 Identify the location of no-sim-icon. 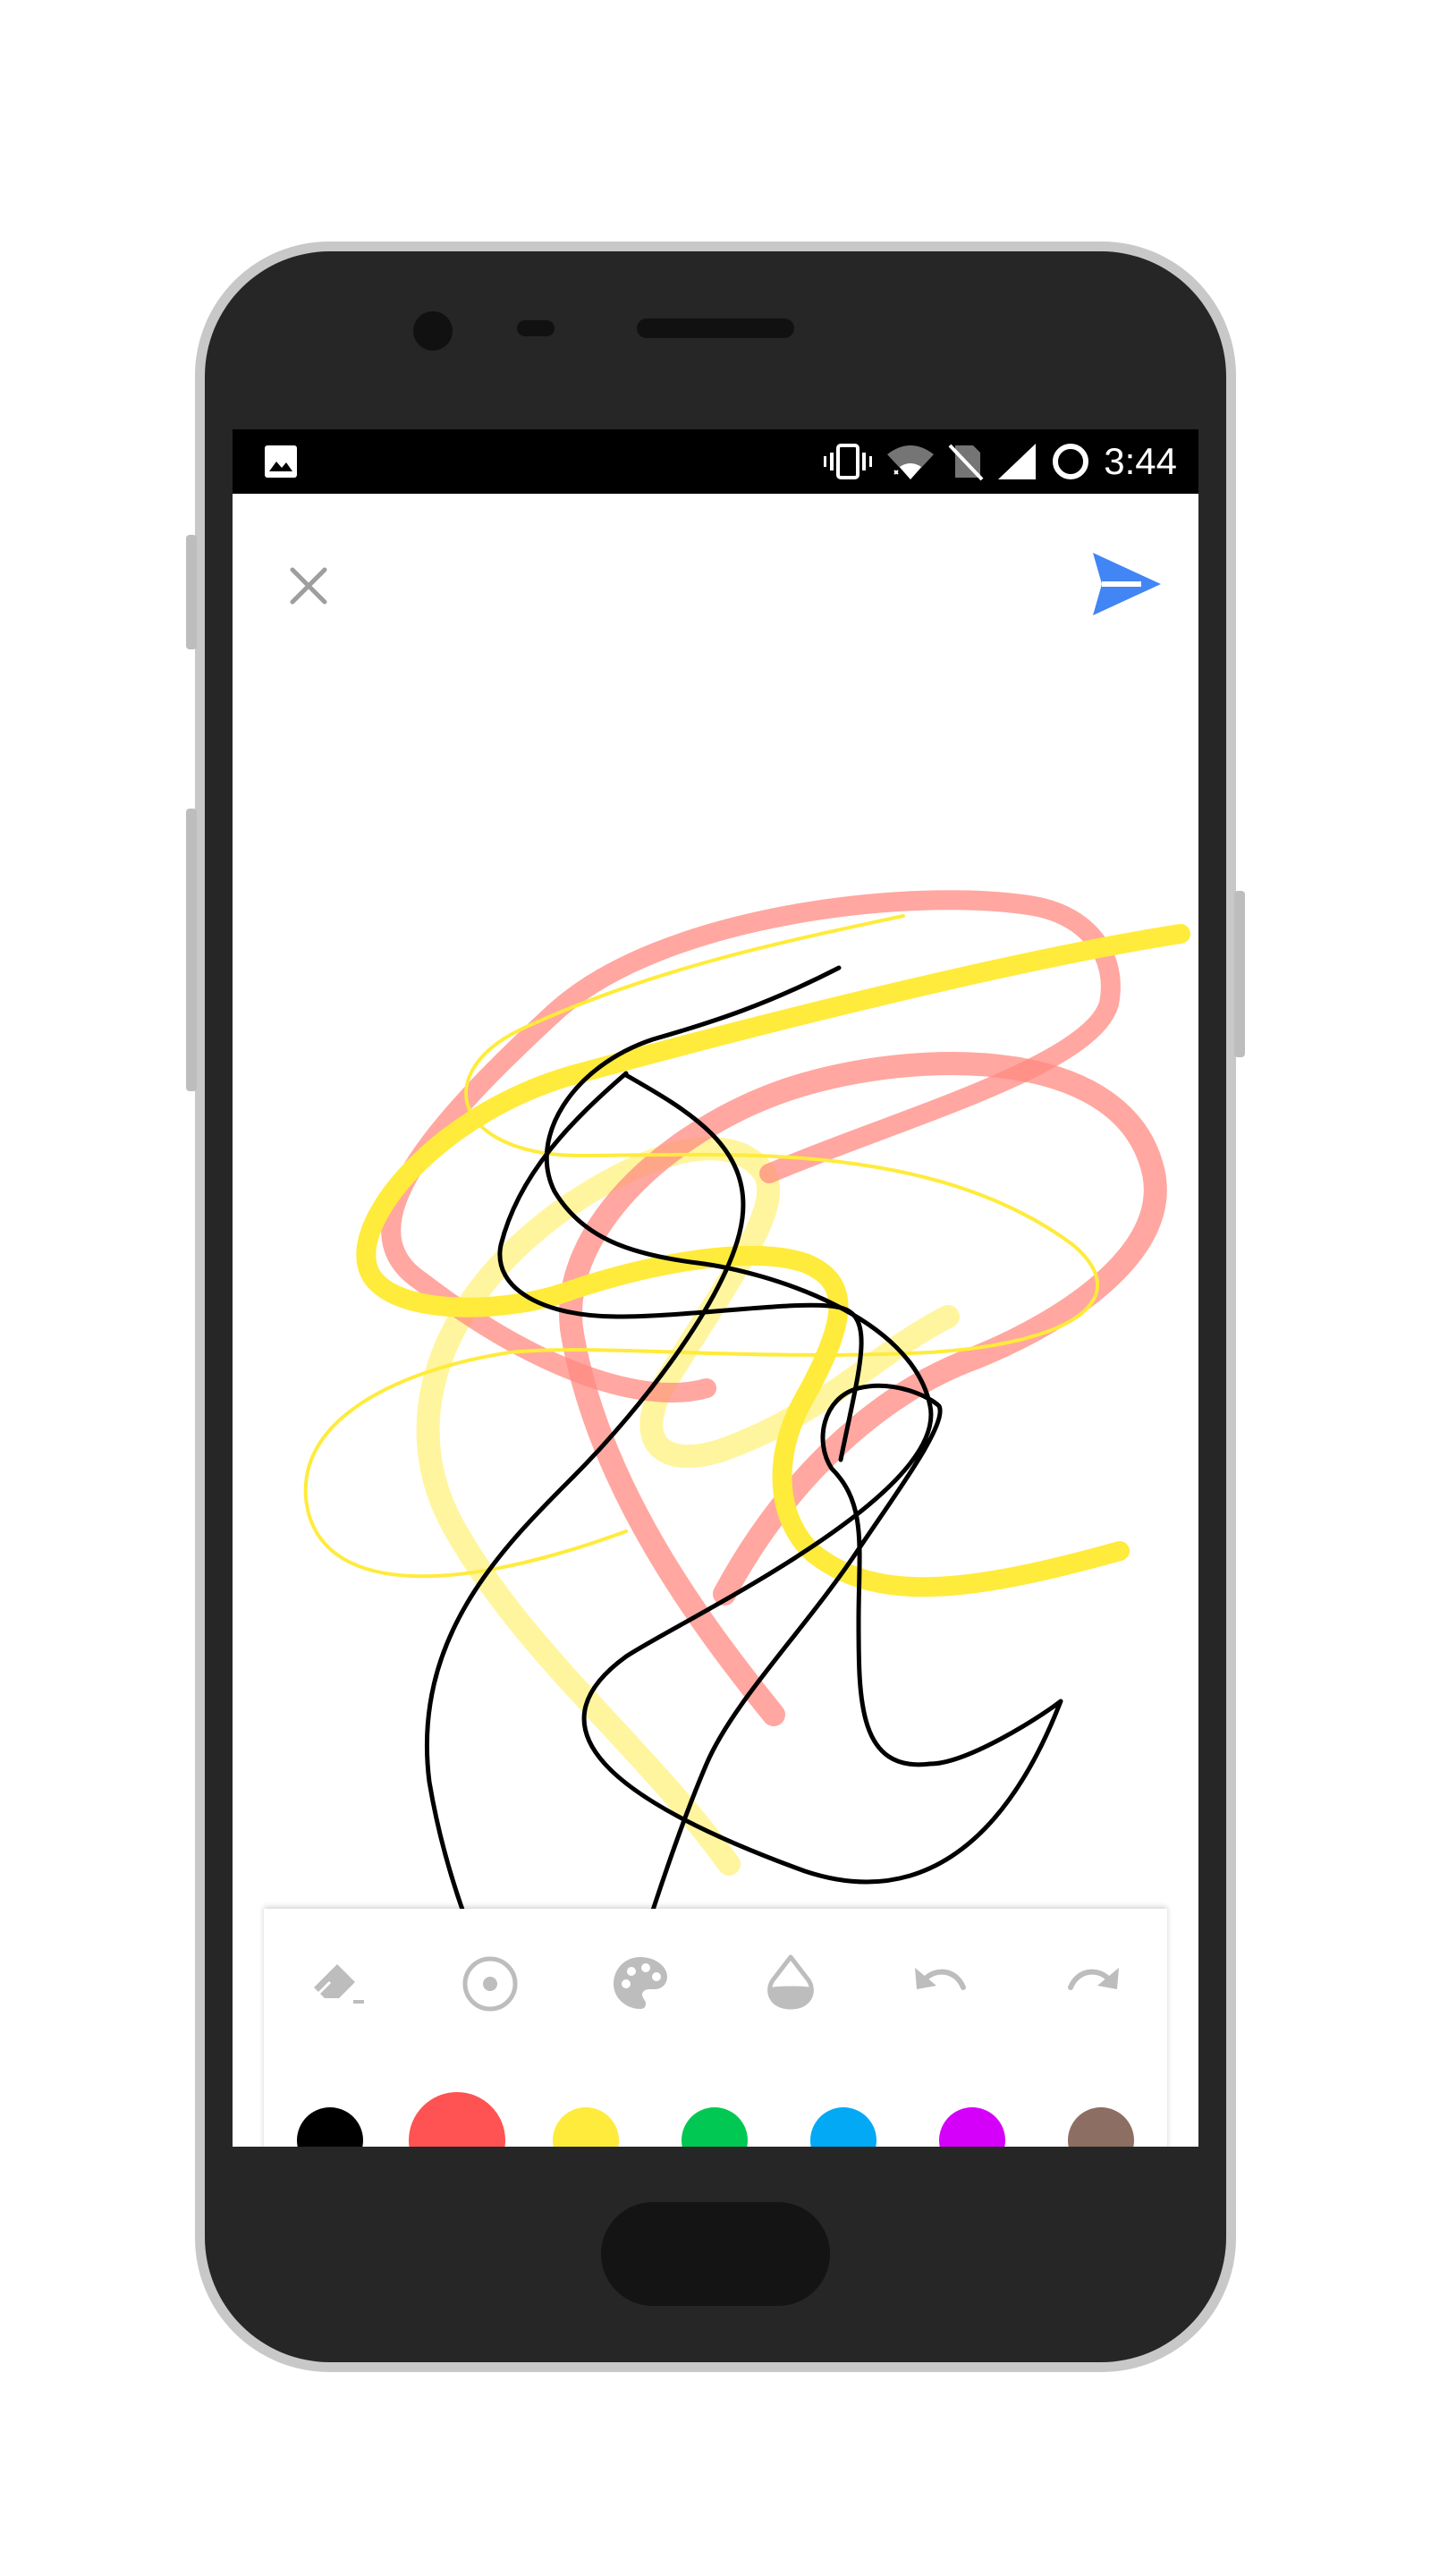
(966, 462).